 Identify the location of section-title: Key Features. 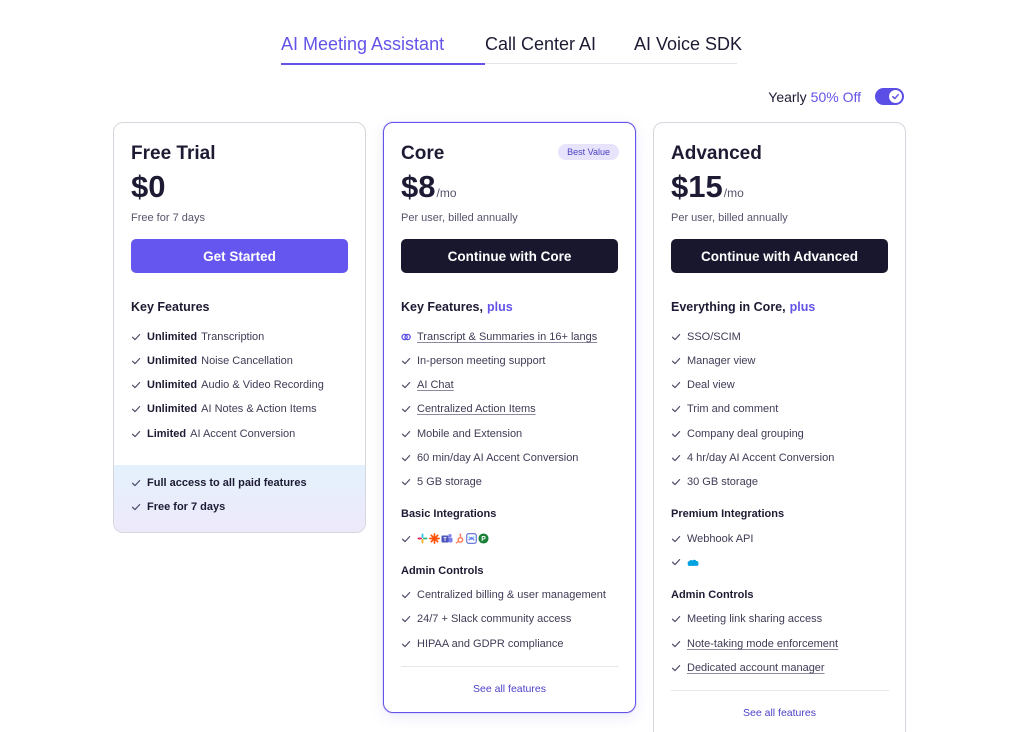
(170, 307).